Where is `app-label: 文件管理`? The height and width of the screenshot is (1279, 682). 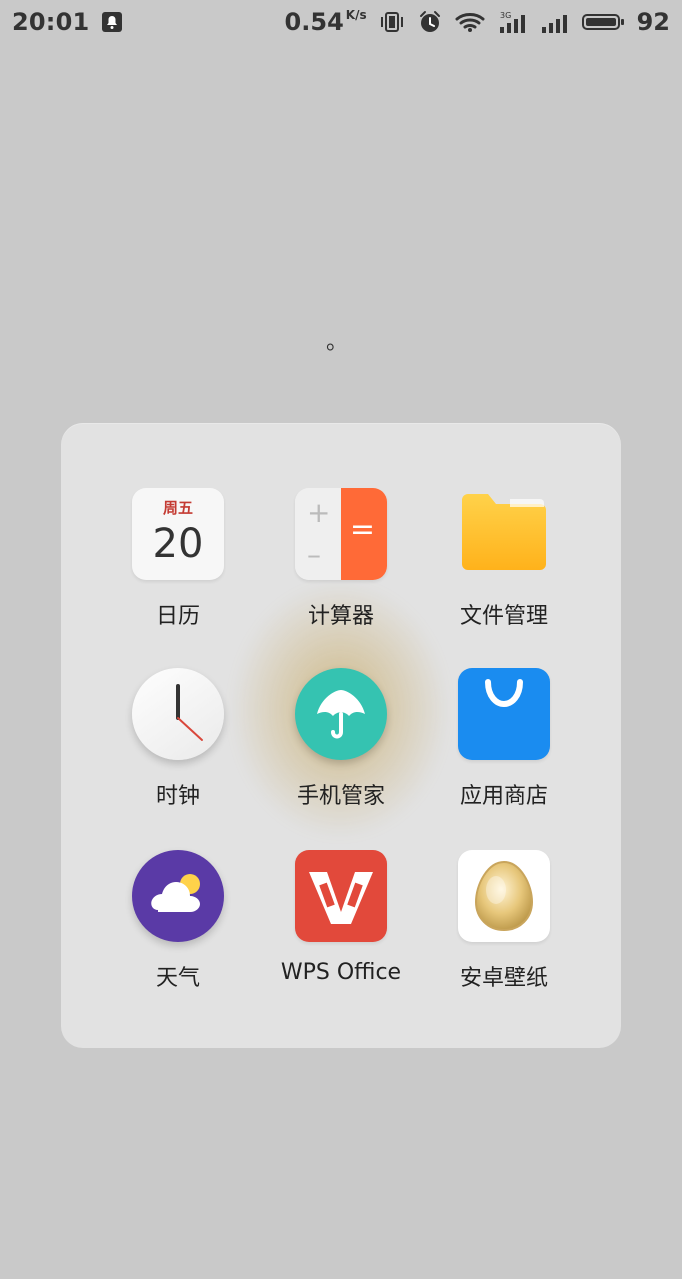
app-label: 文件管理 is located at coordinates (503, 616).